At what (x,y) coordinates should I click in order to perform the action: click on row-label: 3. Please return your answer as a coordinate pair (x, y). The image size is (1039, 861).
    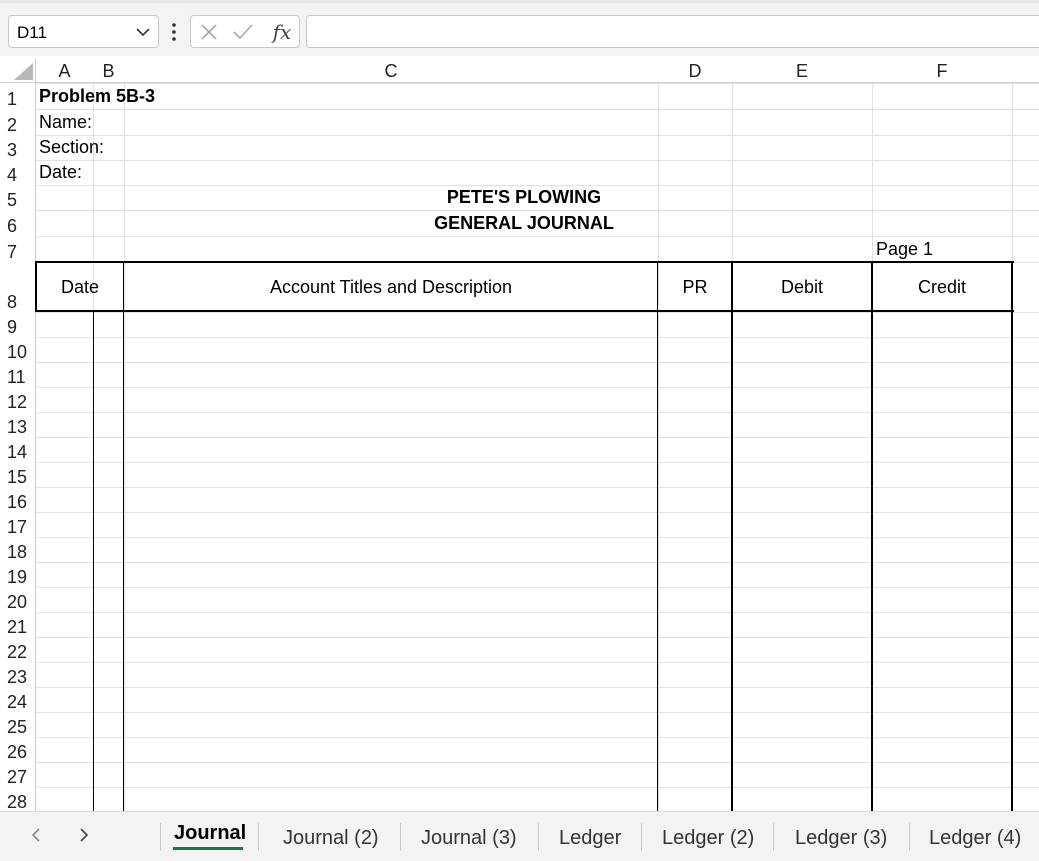
    Looking at the image, I should click on (12, 150).